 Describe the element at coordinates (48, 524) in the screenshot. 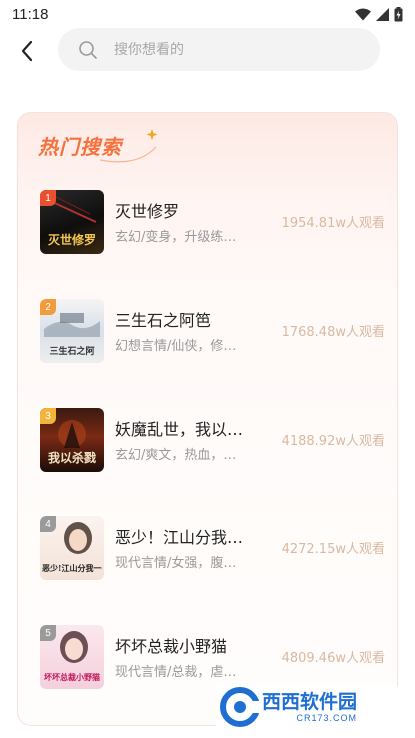

I see `rank-badge: 4` at that location.